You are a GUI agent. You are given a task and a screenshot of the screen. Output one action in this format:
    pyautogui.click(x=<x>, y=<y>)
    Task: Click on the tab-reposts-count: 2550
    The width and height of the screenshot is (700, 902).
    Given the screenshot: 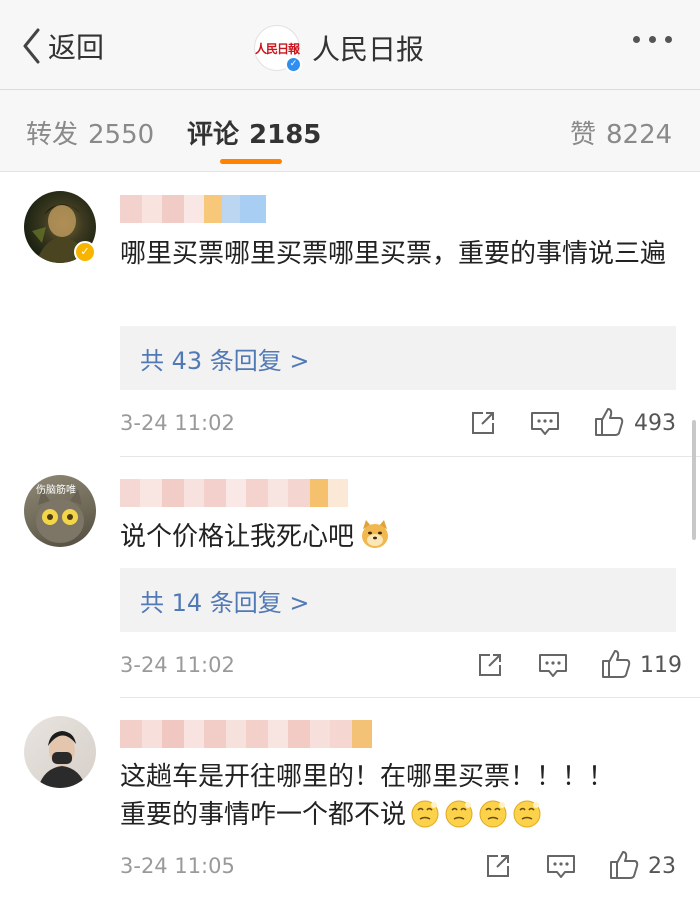 What is the action you would take?
    pyautogui.click(x=121, y=135)
    